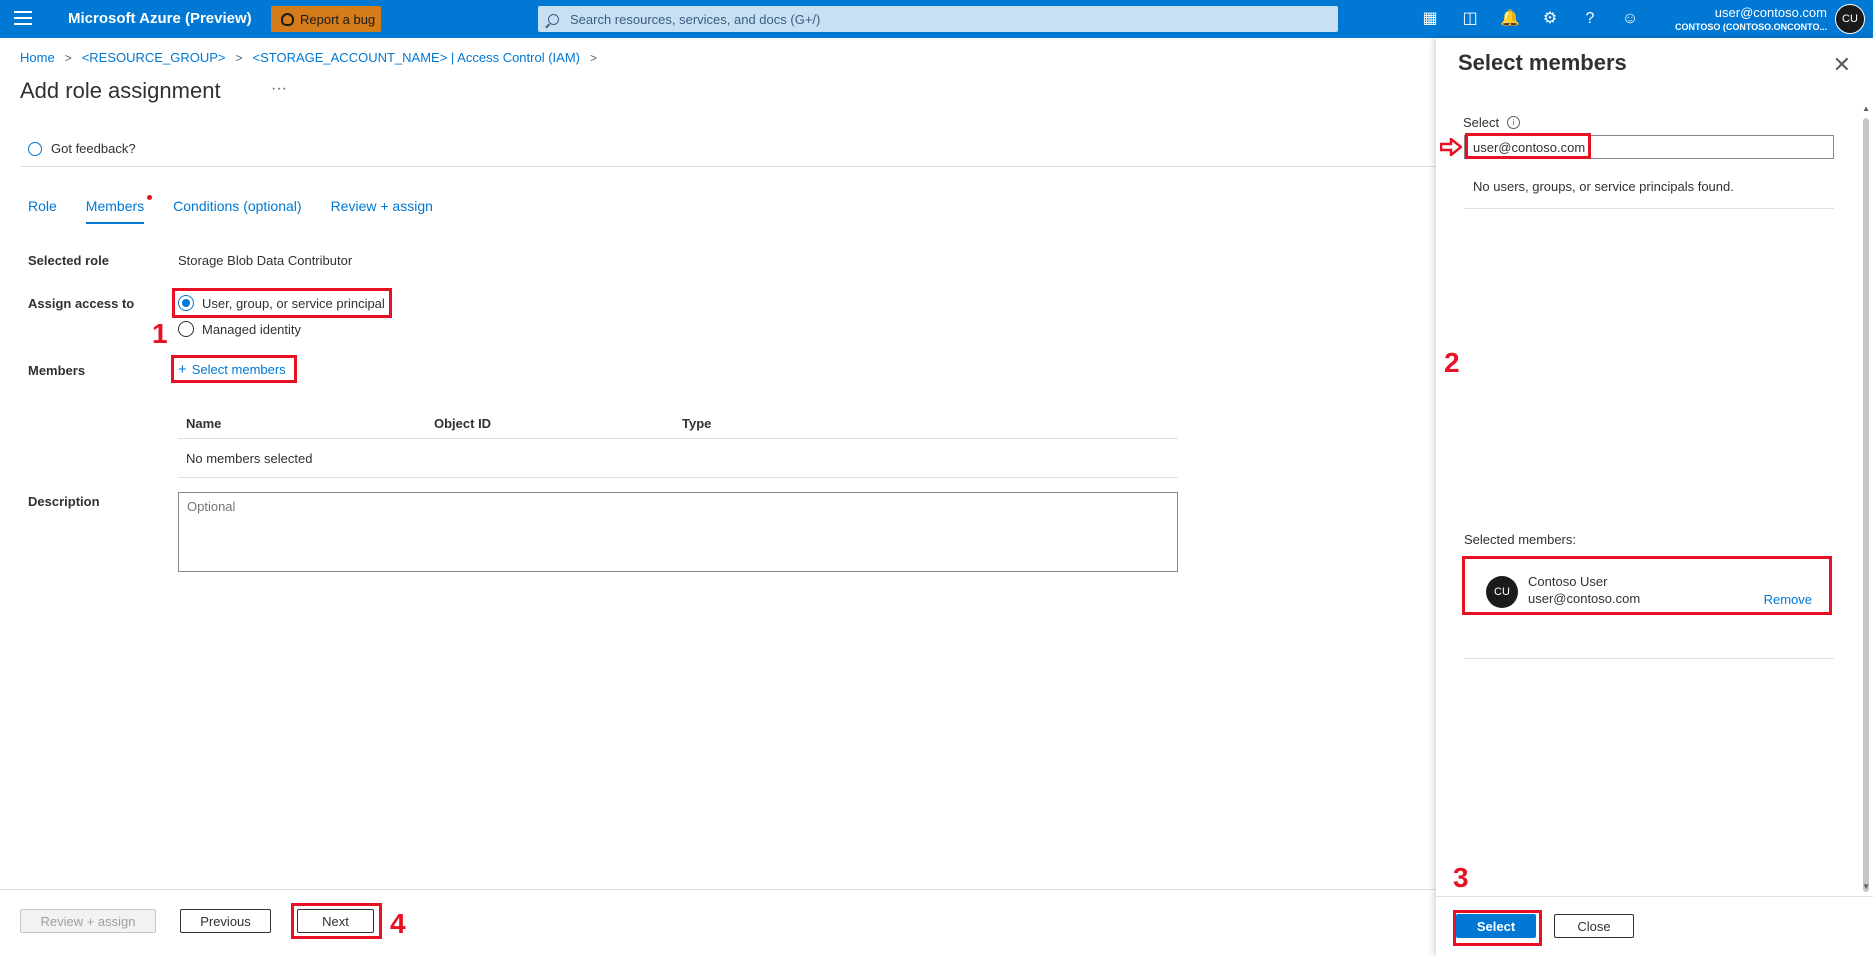 The width and height of the screenshot is (1873, 956). I want to click on close-icon: ✕, so click(1842, 65).